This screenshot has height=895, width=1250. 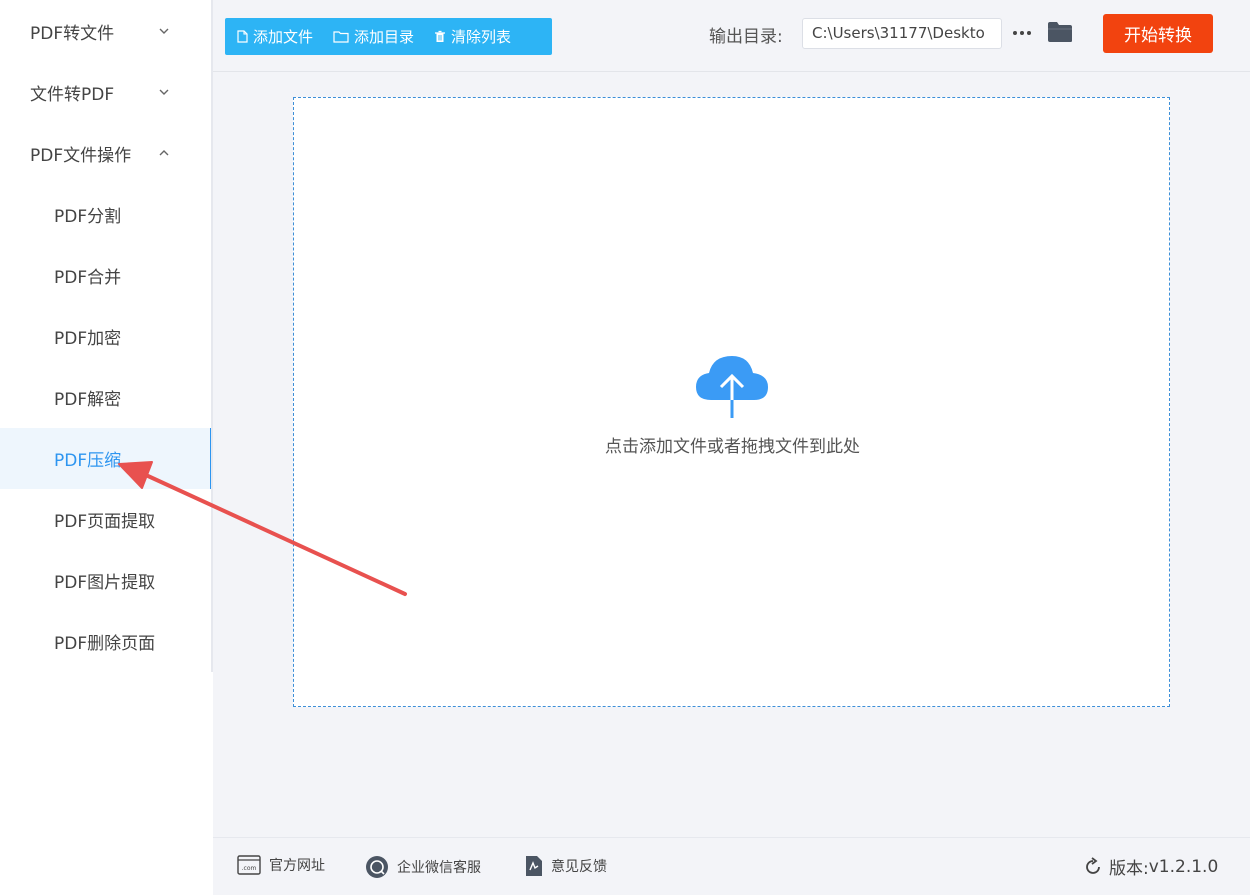 I want to click on file-icon, so click(x=242, y=36).